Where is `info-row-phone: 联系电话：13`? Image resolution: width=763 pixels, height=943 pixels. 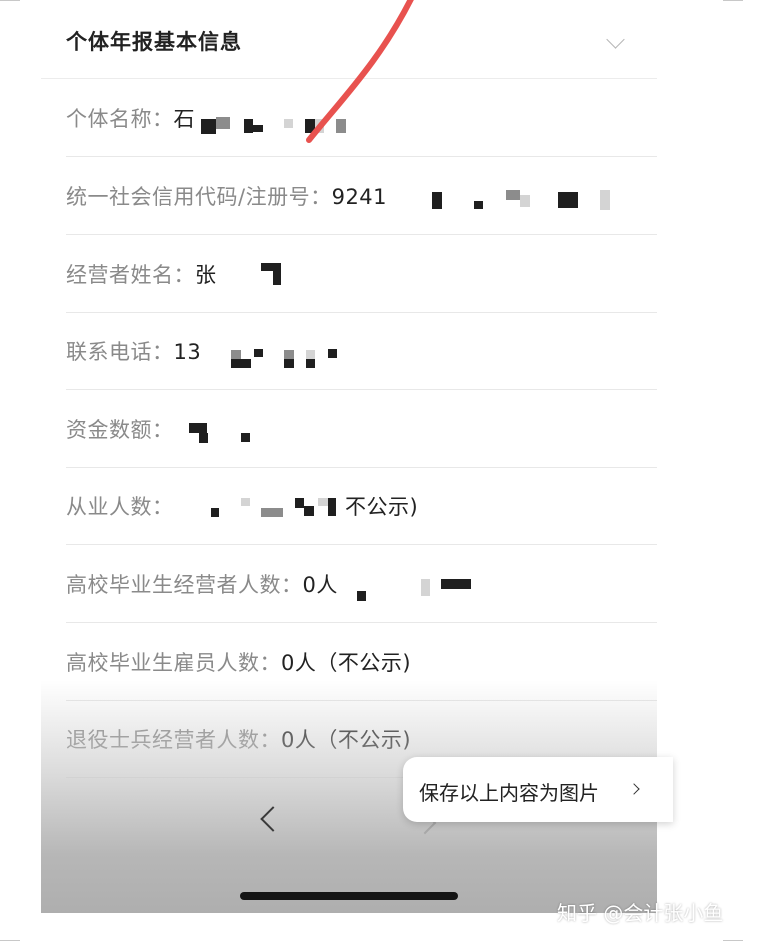
info-row-phone: 联系电话：13 is located at coordinates (361, 351).